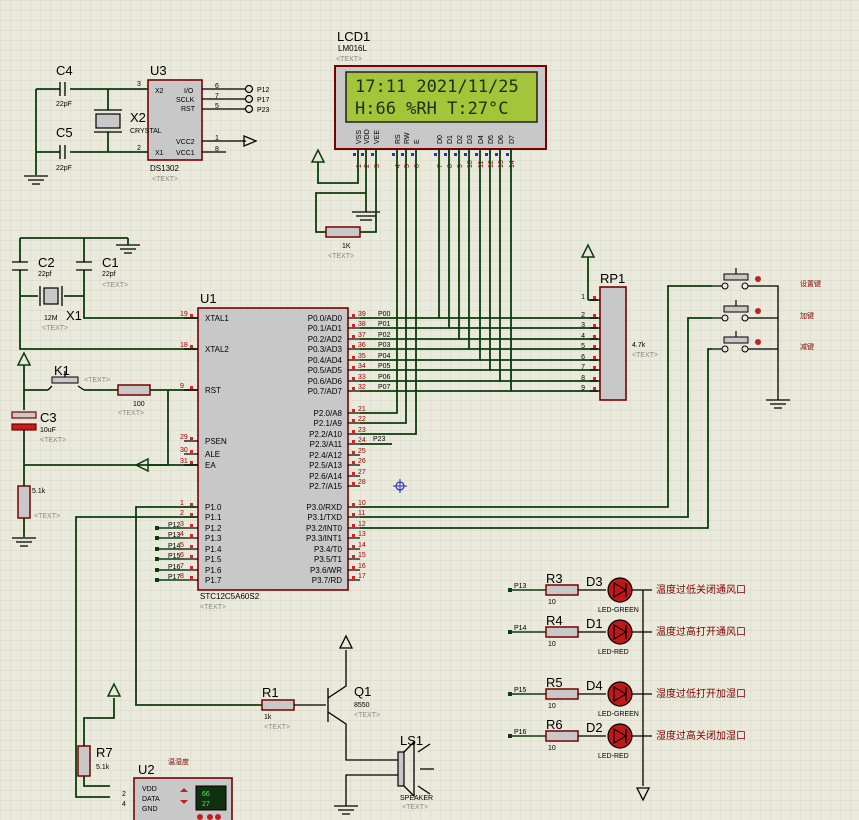  I want to click on reset-resistor, so click(134, 390).